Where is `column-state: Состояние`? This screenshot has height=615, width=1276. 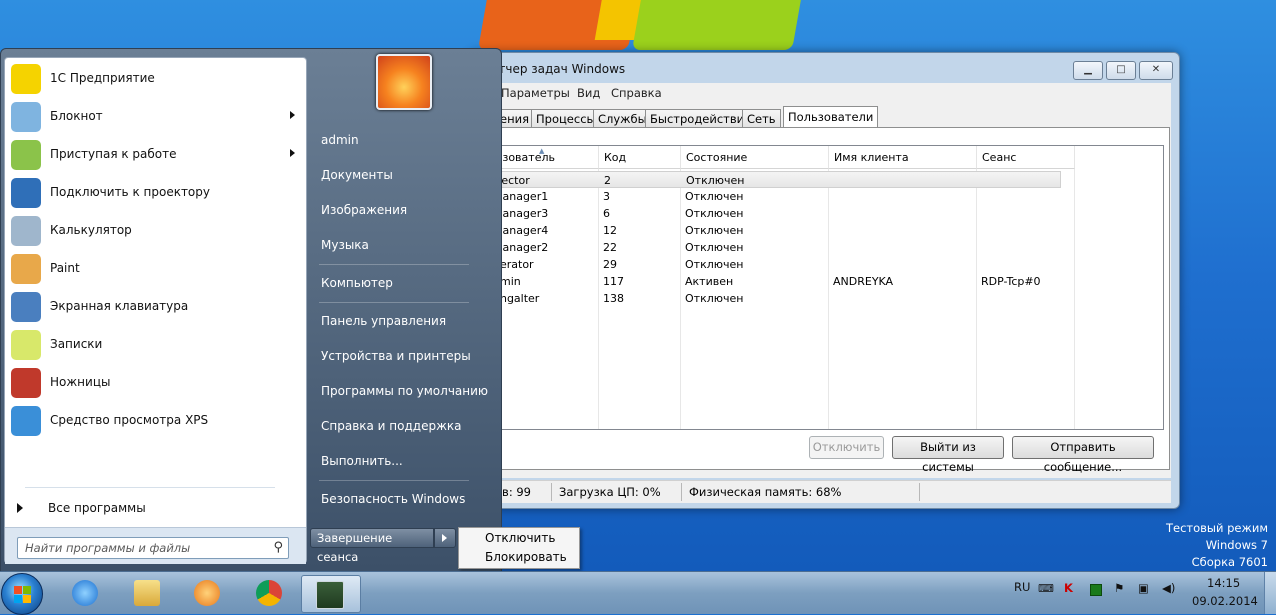 column-state: Состояние is located at coordinates (755, 157).